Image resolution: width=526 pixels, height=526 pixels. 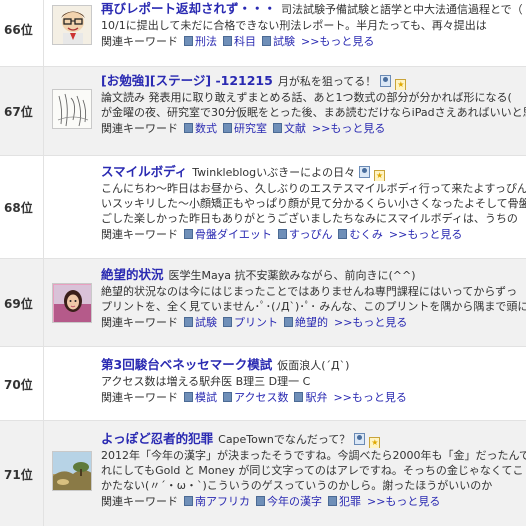 What do you see at coordinates (22, 111) in the screenshot?
I see `rank-column: 67位` at bounding box center [22, 111].